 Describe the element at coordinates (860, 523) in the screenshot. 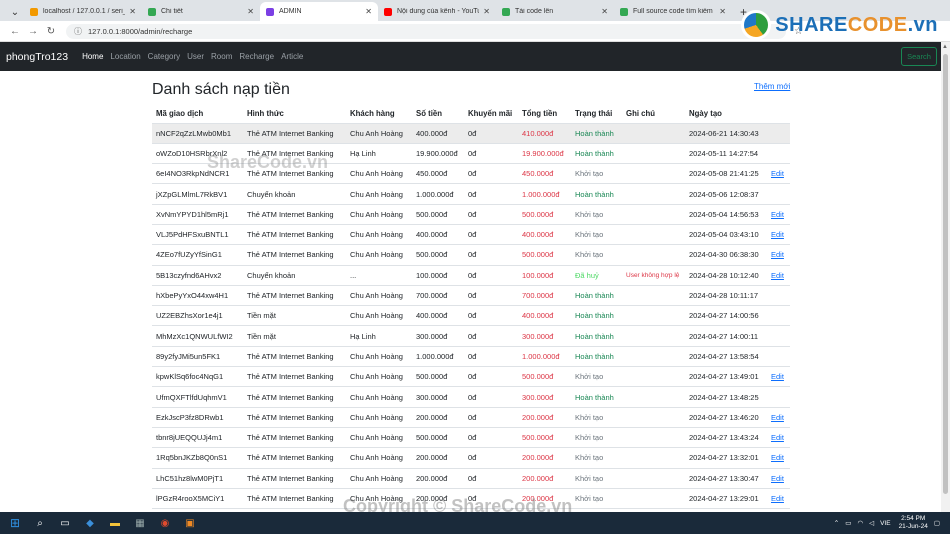

I see `wifi-icon: ◠` at that location.